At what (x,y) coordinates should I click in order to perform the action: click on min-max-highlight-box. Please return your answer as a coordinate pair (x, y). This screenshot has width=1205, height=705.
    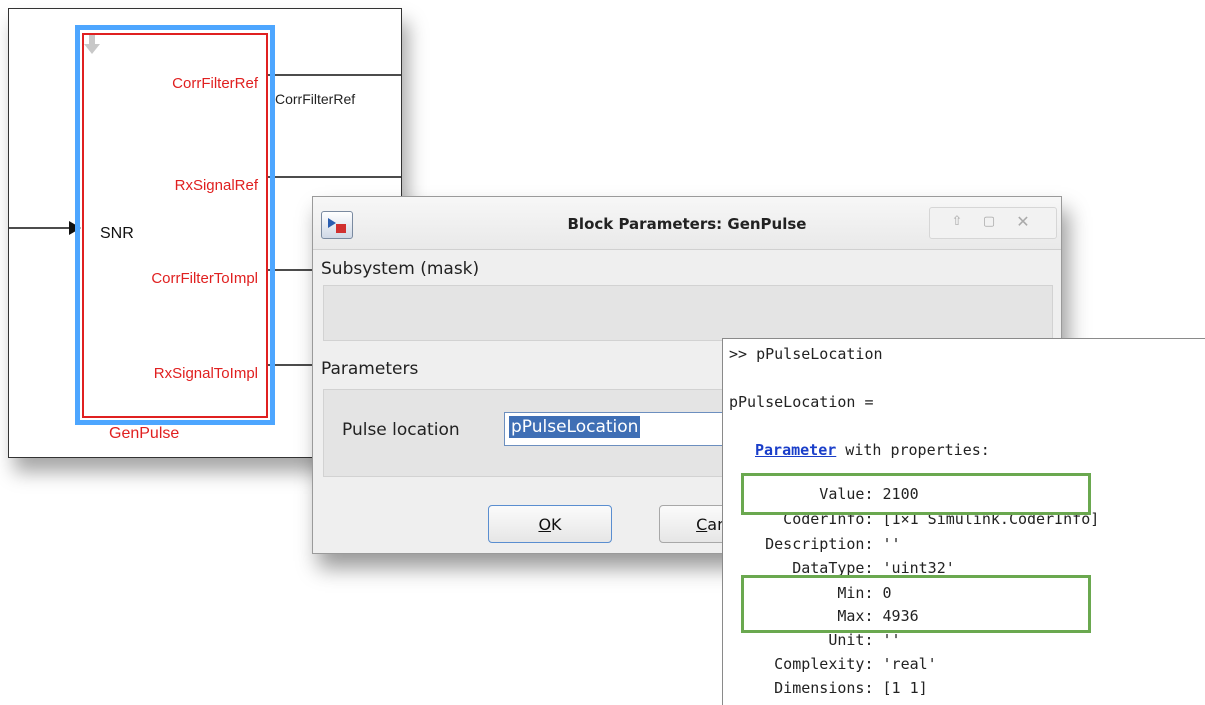
    Looking at the image, I should click on (916, 604).